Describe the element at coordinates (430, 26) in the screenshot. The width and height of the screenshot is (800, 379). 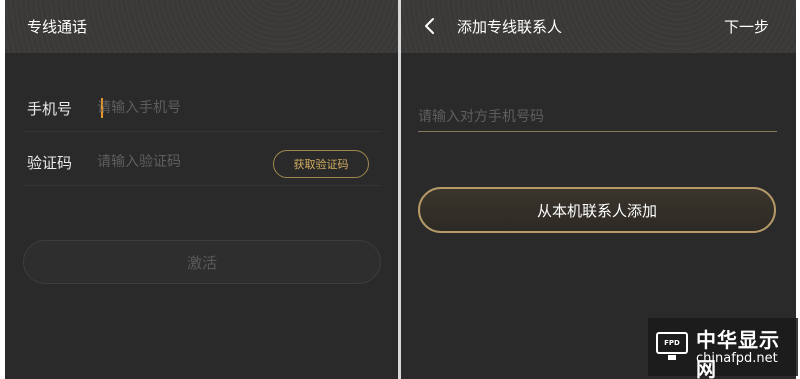
I see `chevron-left-icon` at that location.